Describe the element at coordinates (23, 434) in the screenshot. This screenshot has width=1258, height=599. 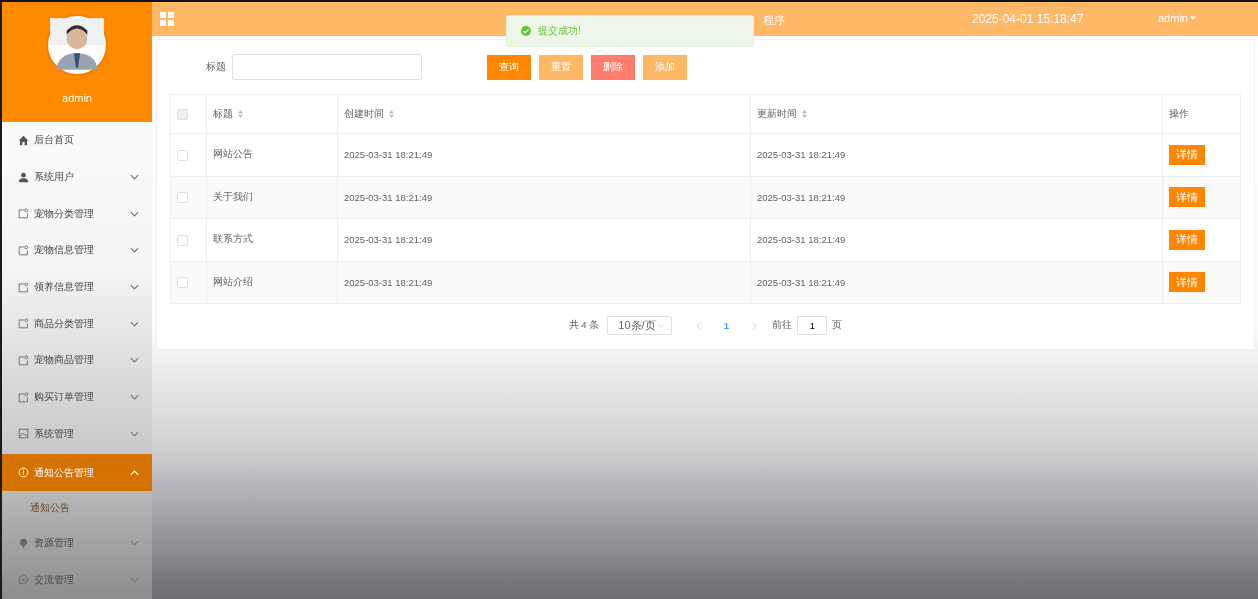
I see `image-icon` at that location.